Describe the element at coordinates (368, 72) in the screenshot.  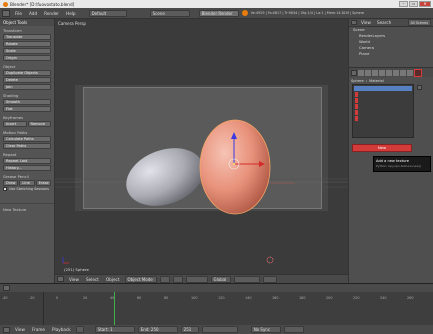
I see `scene-tab-icon` at that location.